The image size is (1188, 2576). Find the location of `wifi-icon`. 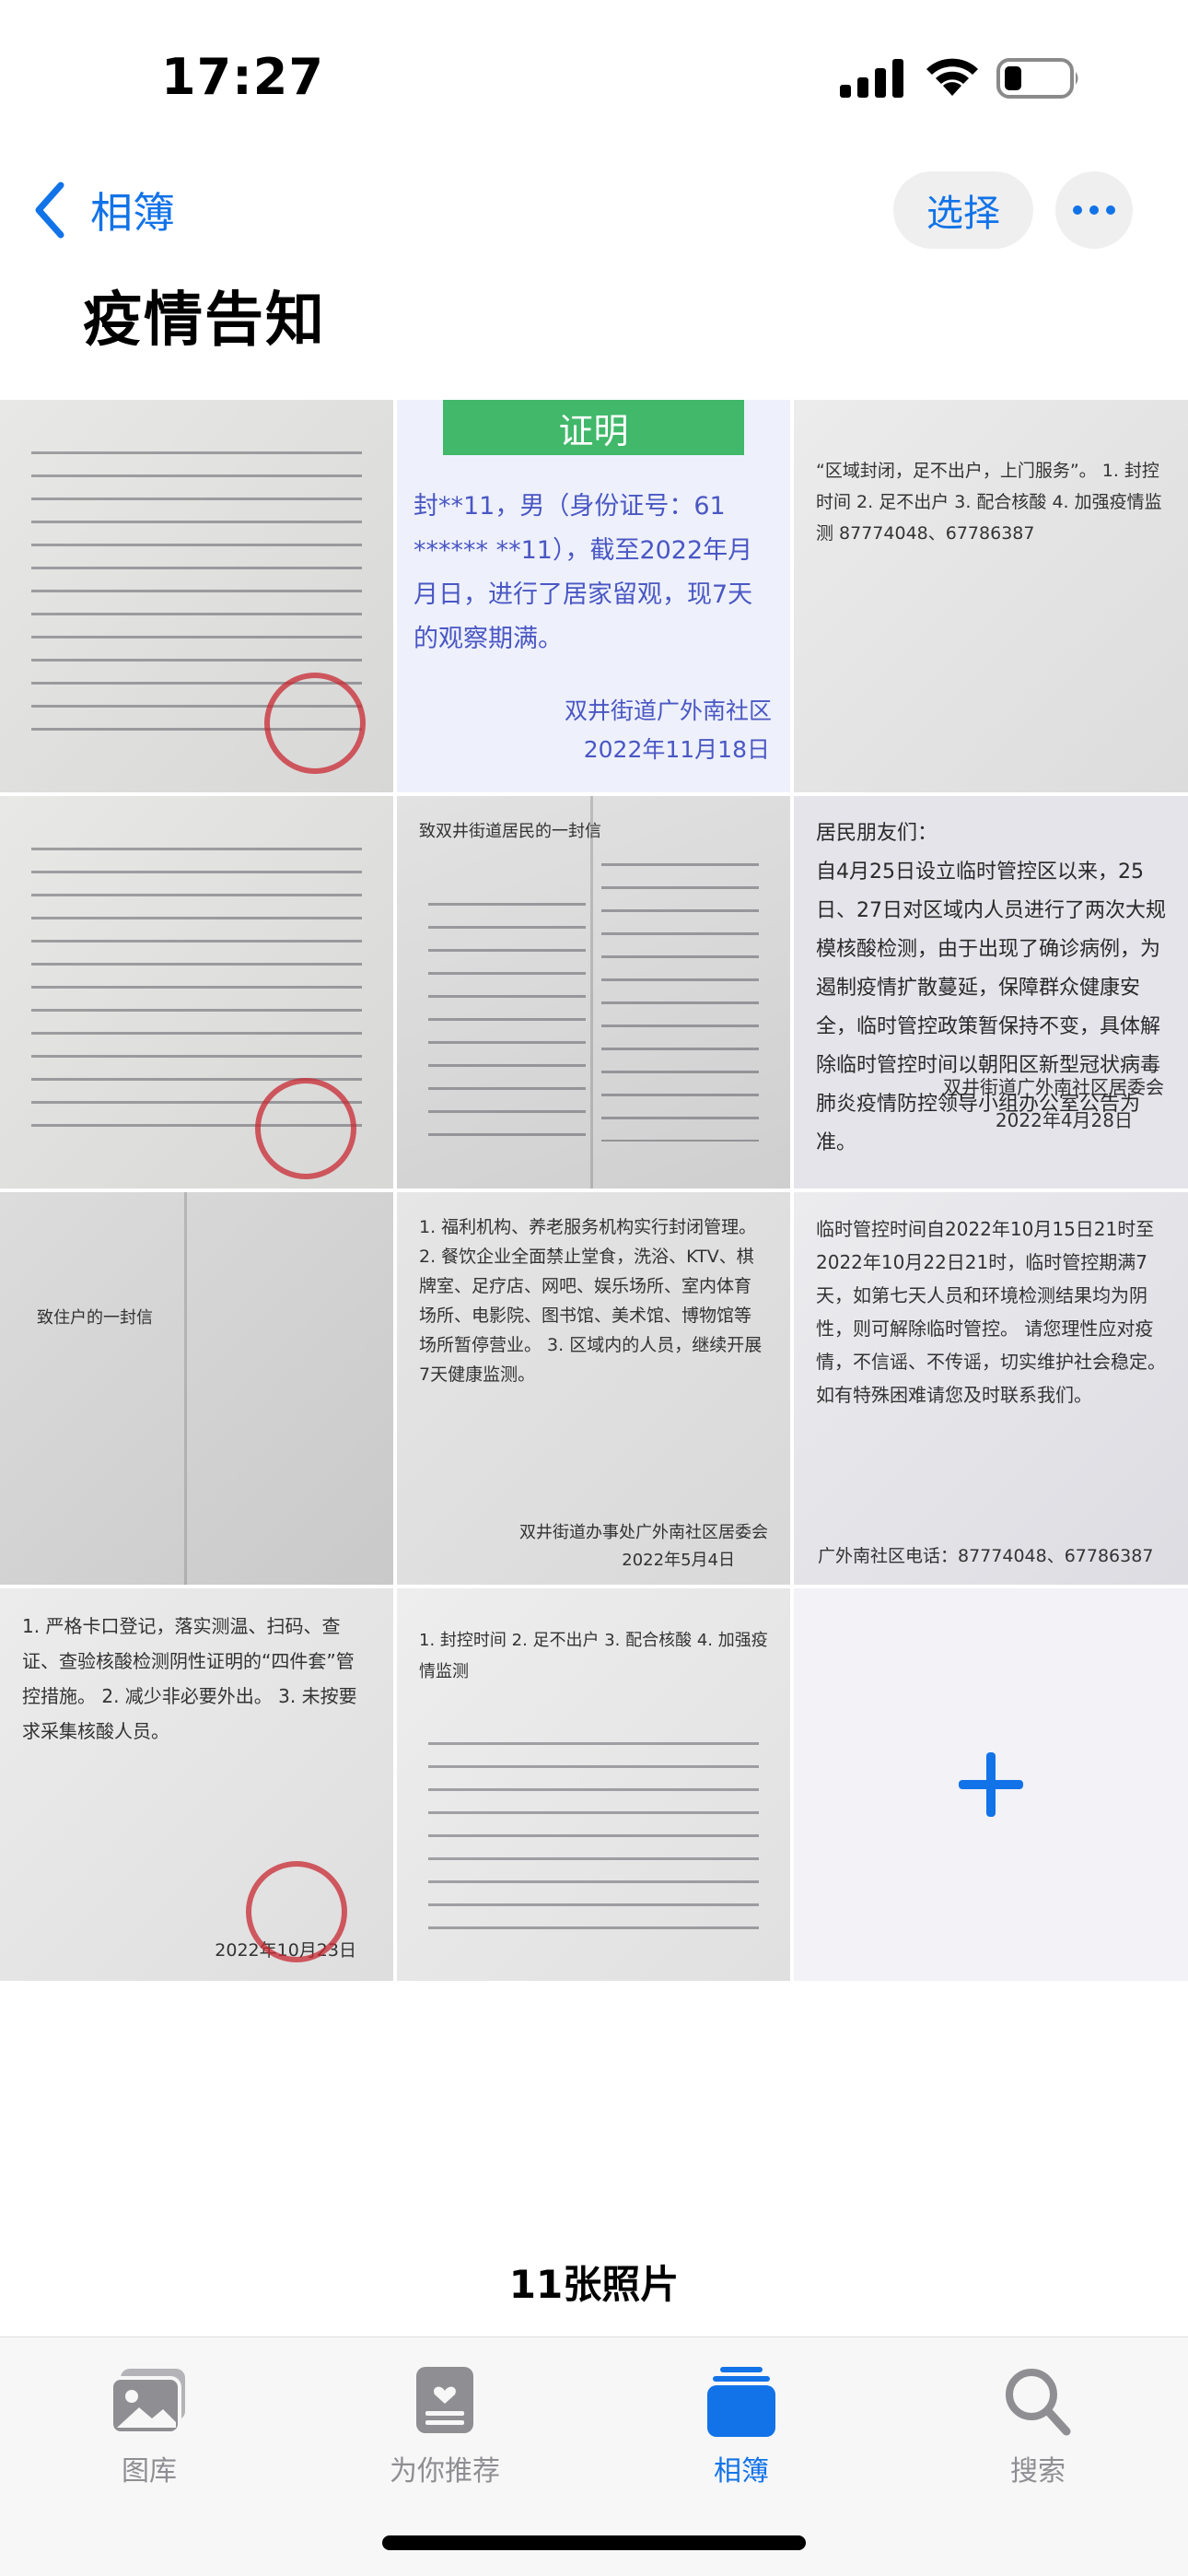

wifi-icon is located at coordinates (952, 77).